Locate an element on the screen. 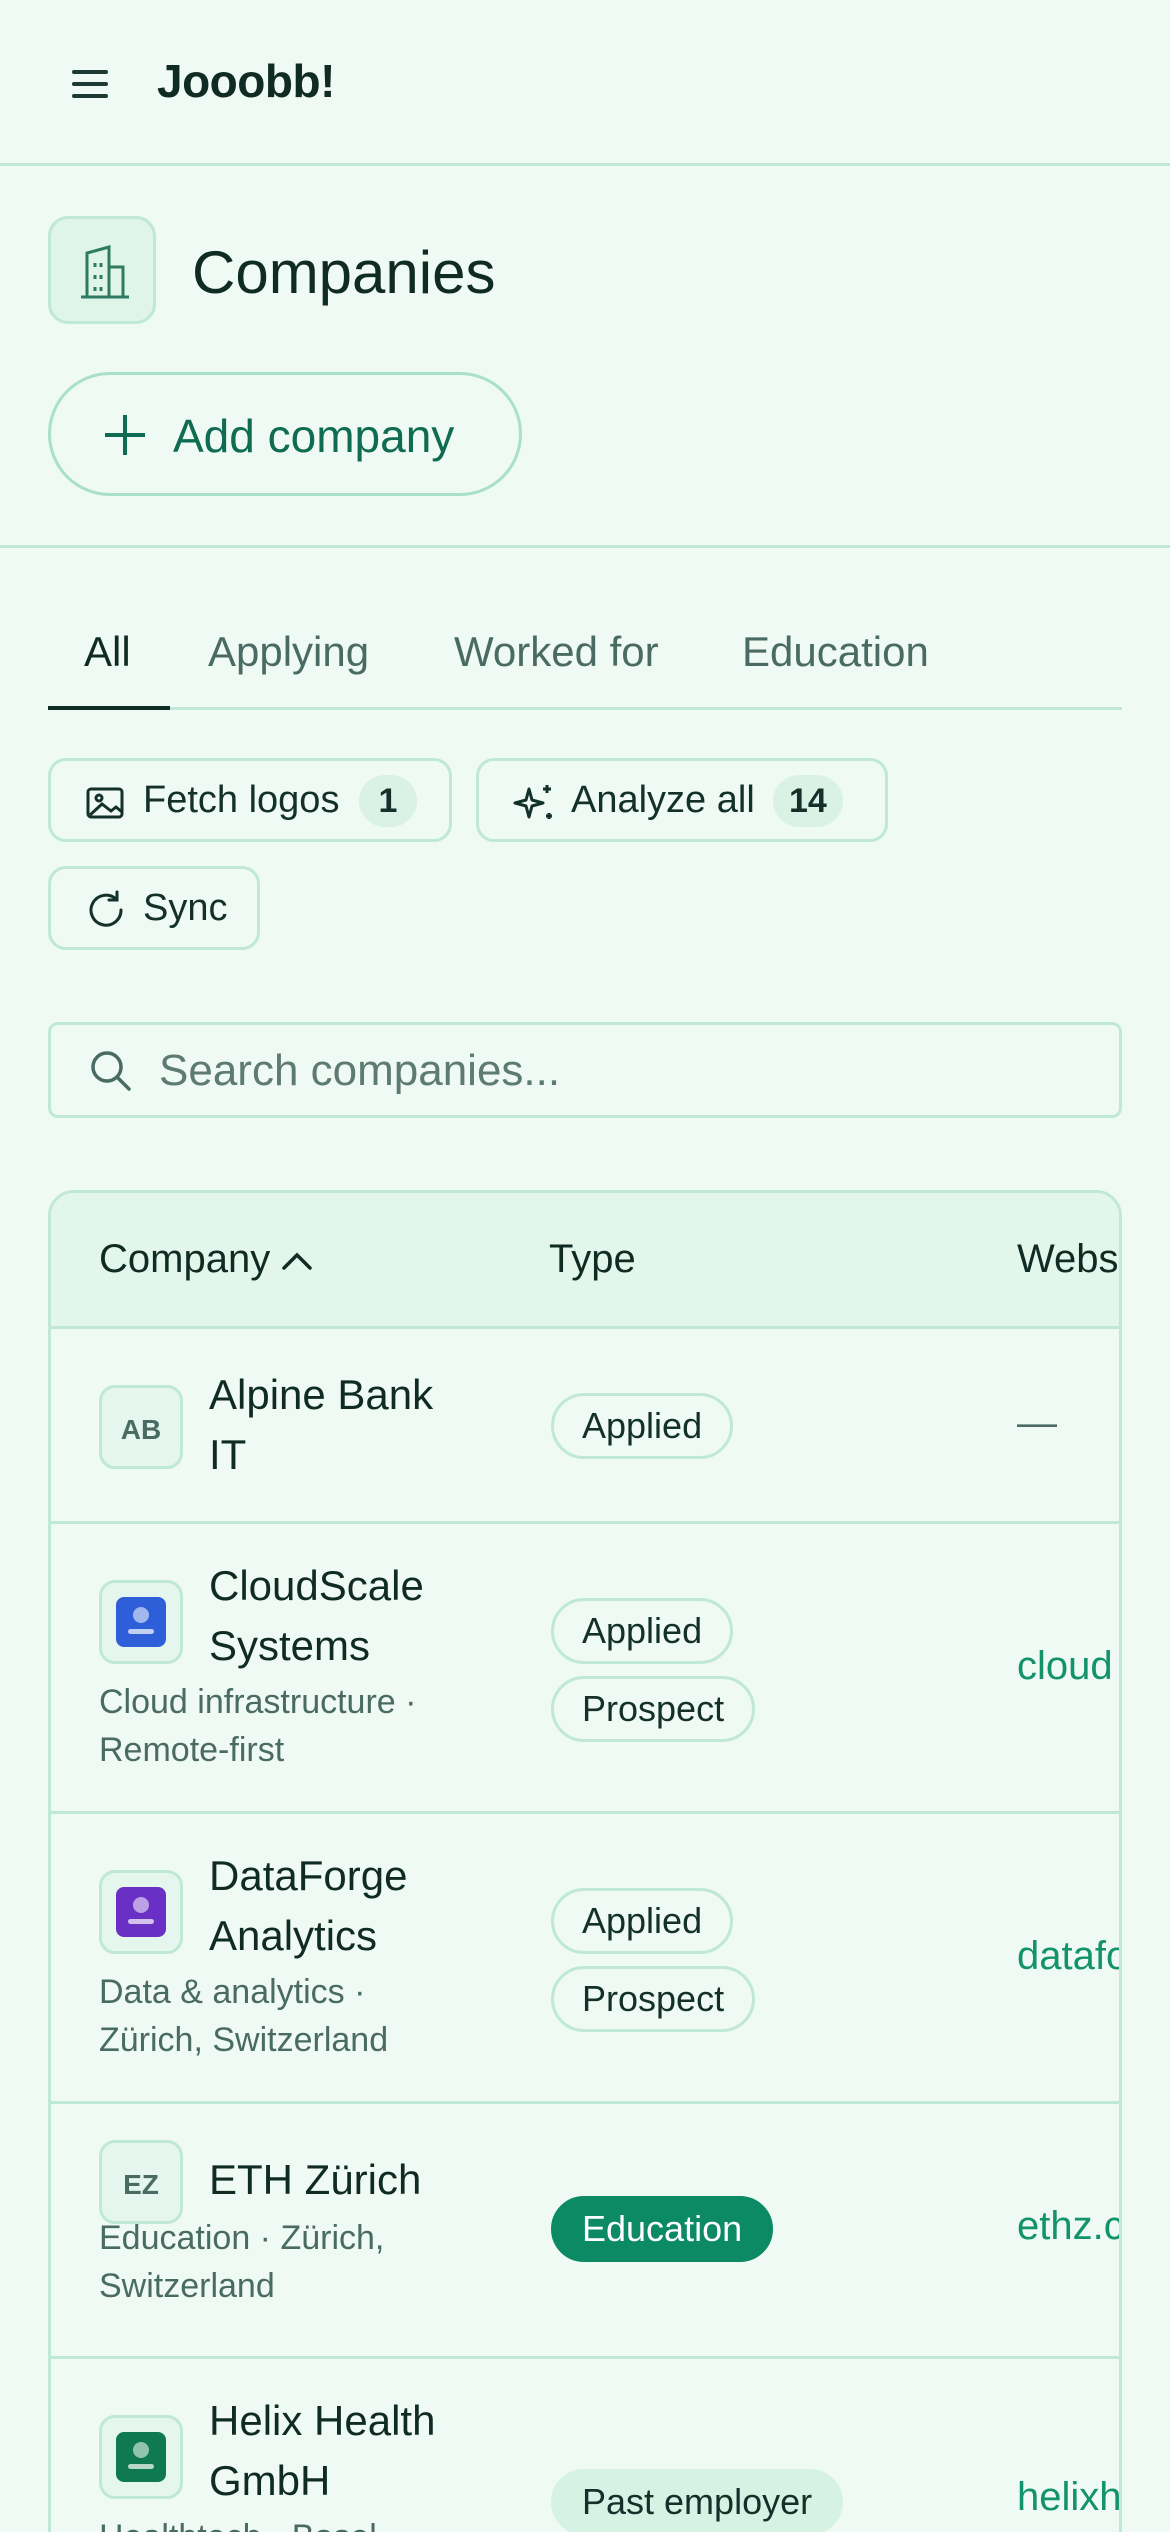  company-description-line: Switzerland is located at coordinates (187, 2286).